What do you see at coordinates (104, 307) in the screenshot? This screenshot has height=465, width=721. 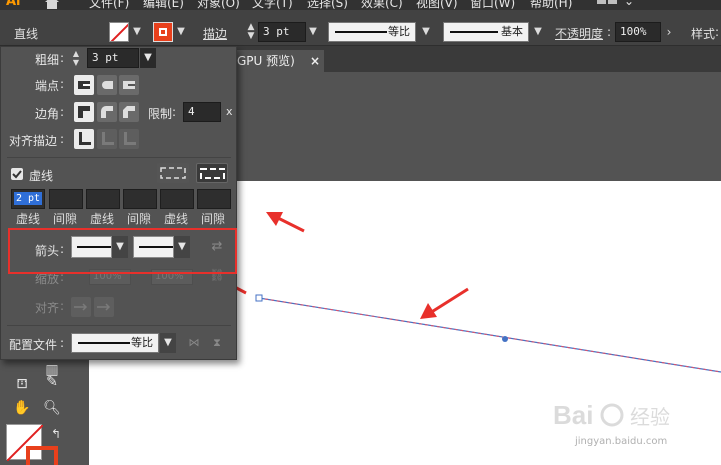 I see `arrow-place-icon` at bounding box center [104, 307].